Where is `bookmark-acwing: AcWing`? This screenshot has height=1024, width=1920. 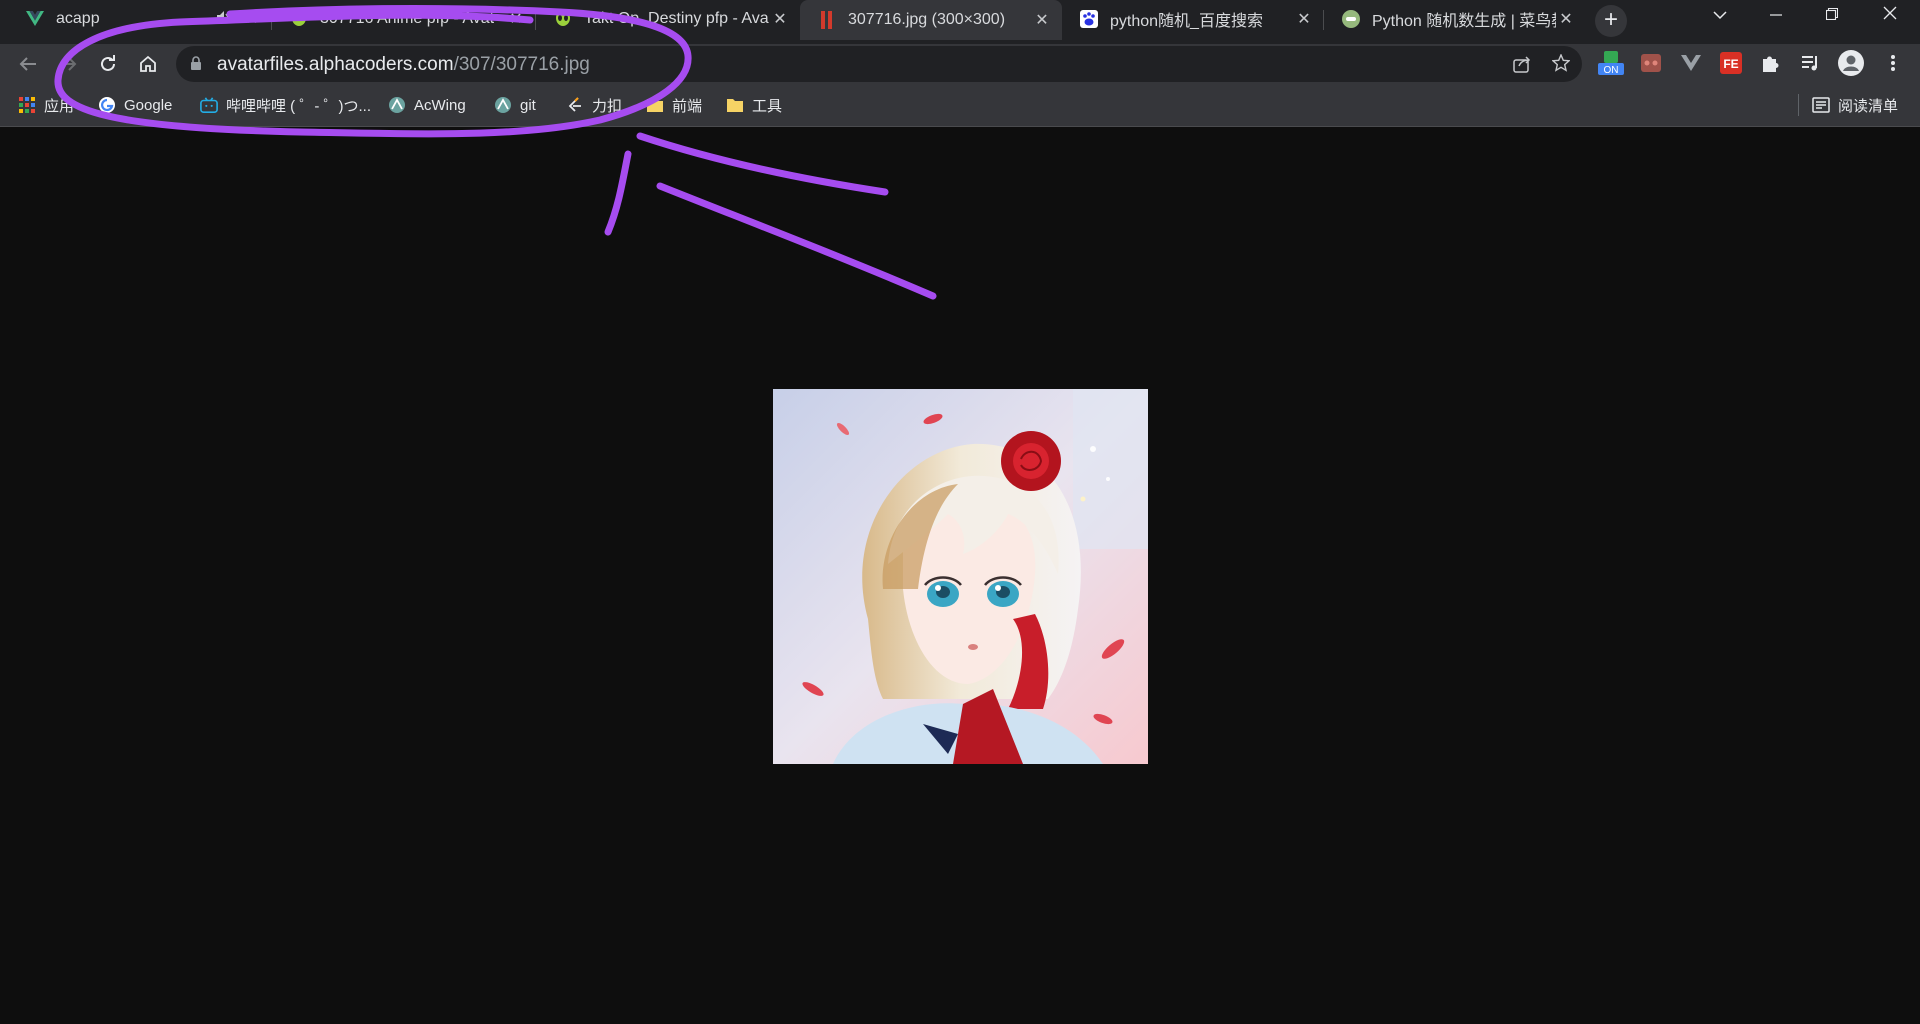 bookmark-acwing: AcWing is located at coordinates (427, 105).